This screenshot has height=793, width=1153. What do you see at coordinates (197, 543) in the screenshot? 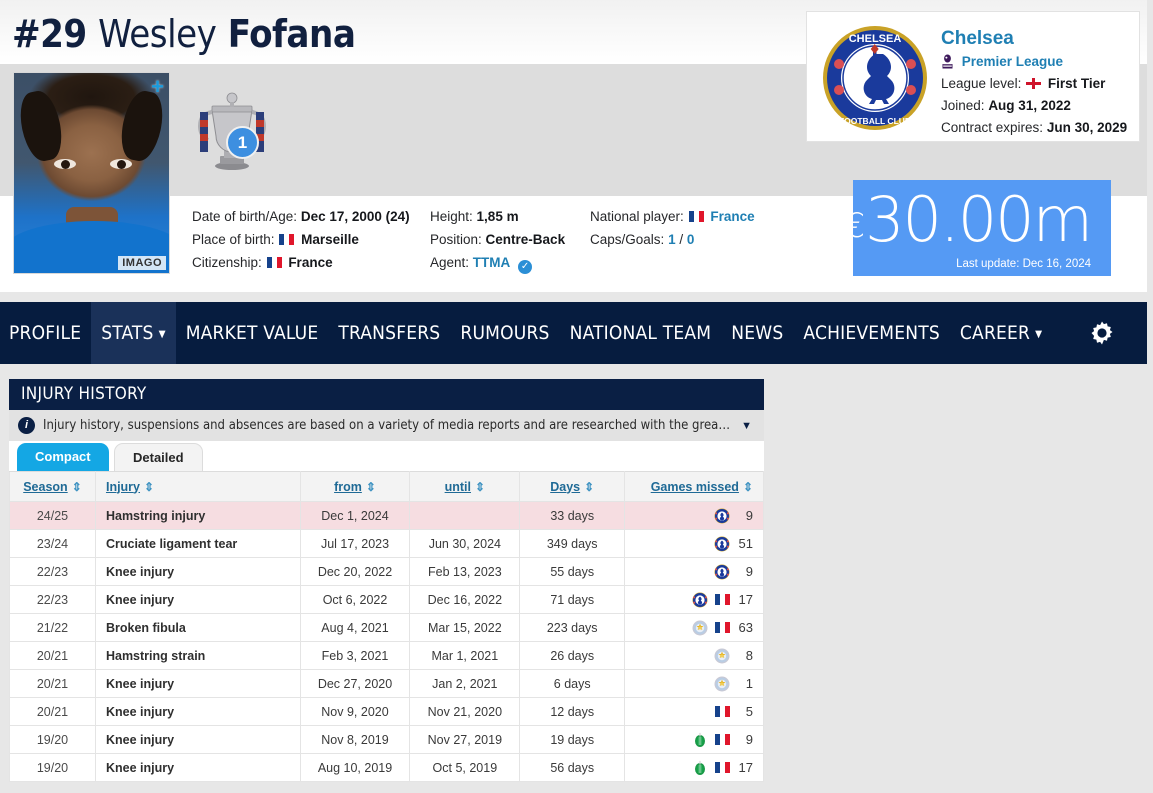
I see `cell-injury: Cruciate ligament tear` at bounding box center [197, 543].